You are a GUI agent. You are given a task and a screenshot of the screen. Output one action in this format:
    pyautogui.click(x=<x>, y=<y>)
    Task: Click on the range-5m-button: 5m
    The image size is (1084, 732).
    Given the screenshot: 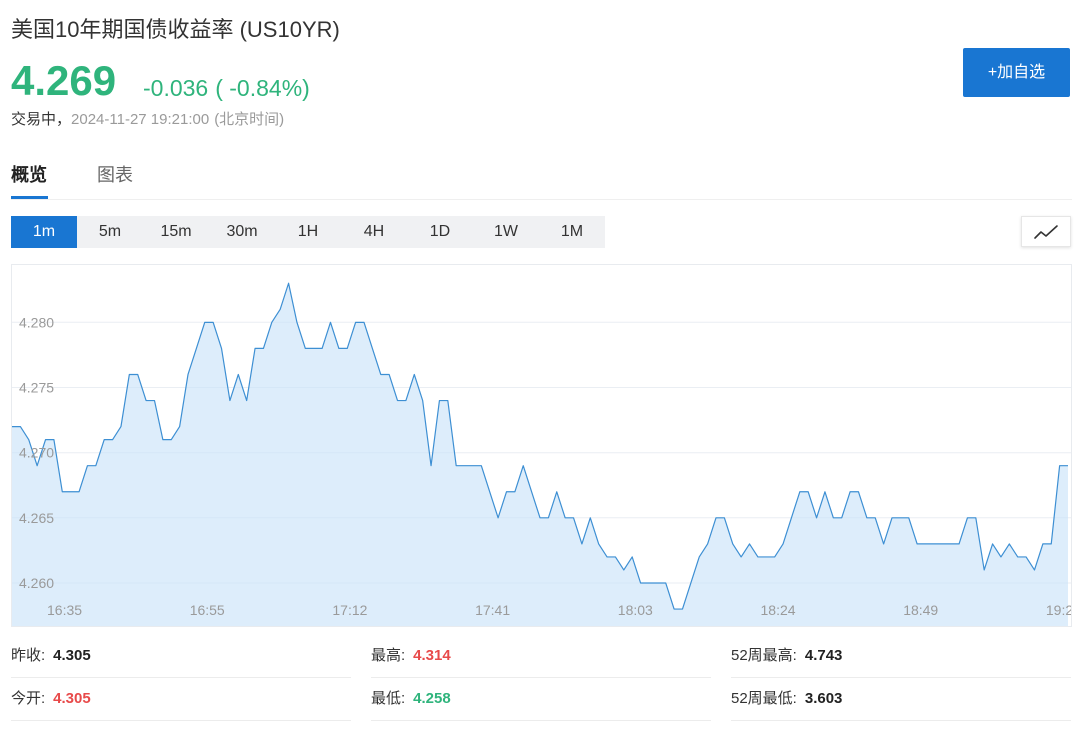 What is the action you would take?
    pyautogui.click(x=110, y=232)
    